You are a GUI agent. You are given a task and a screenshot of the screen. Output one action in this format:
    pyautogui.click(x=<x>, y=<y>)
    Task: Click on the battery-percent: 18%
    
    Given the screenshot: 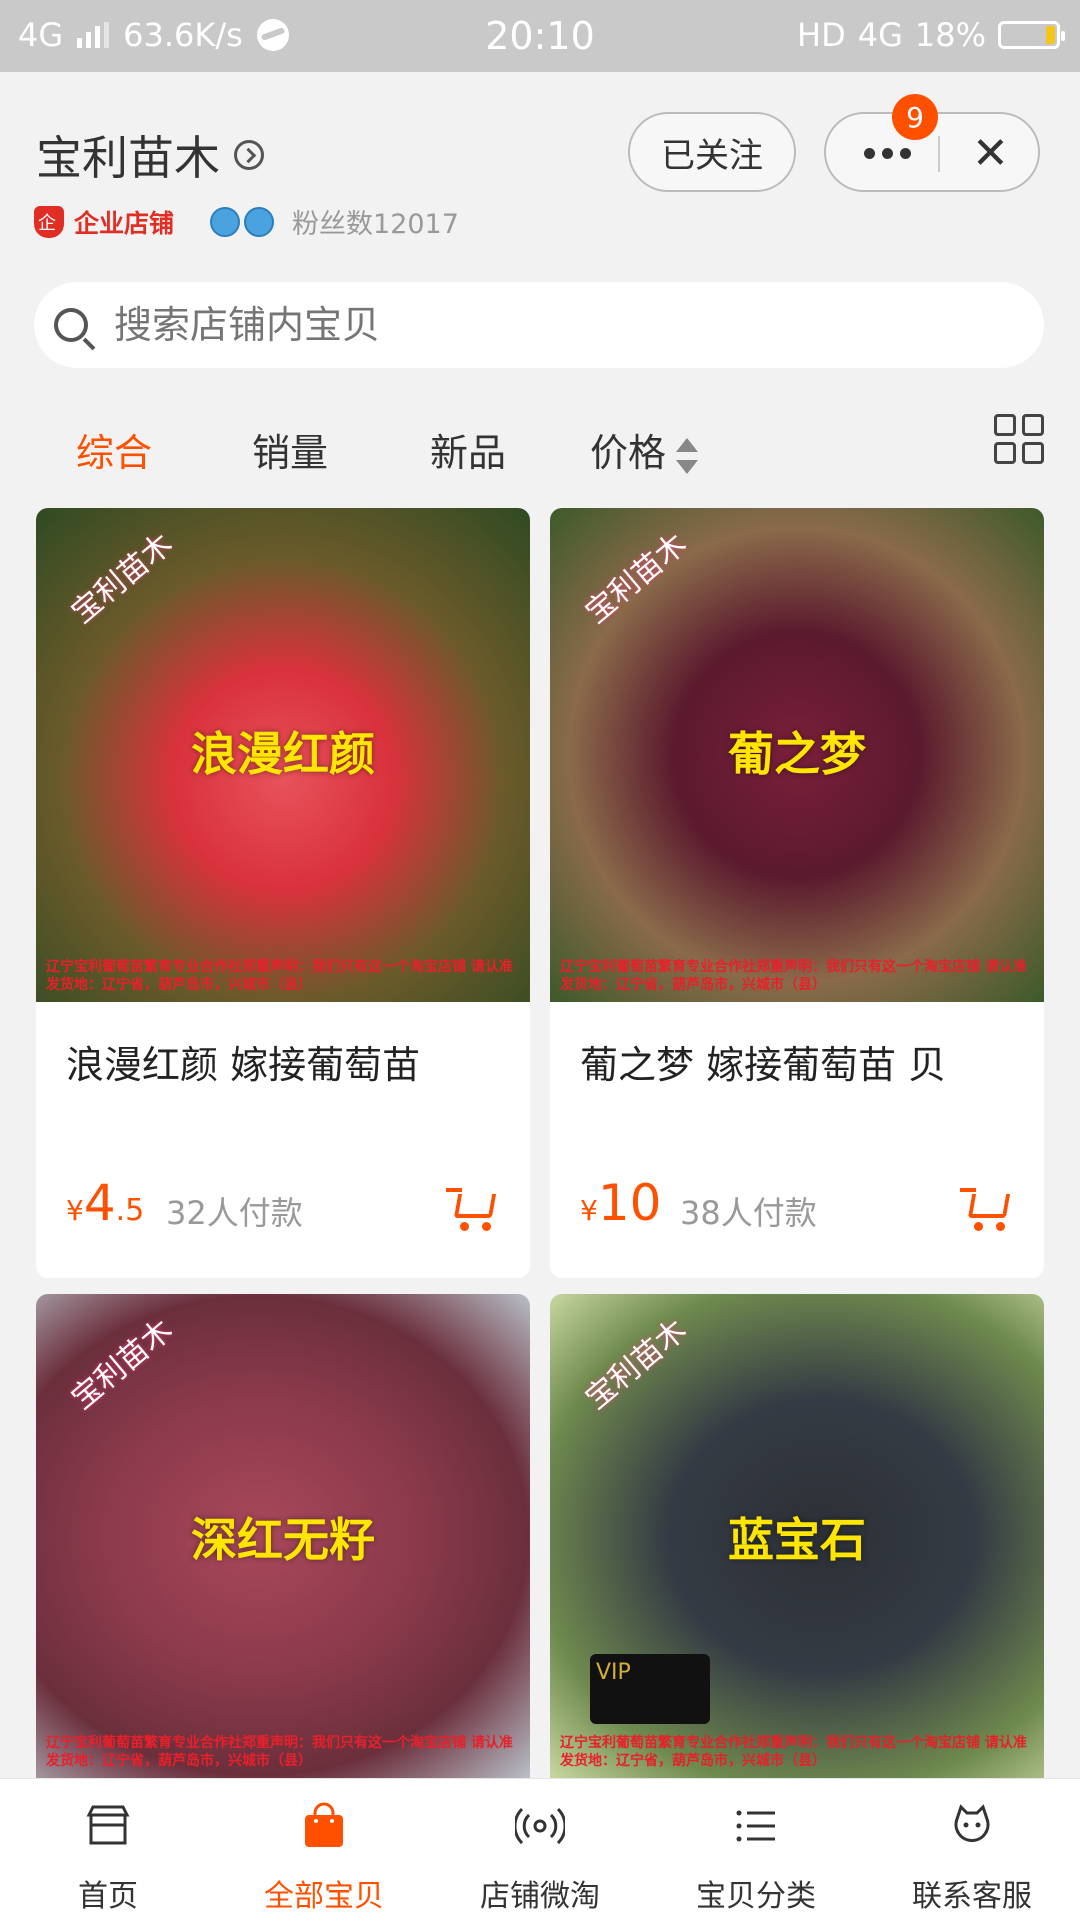 What is the action you would take?
    pyautogui.click(x=950, y=35)
    